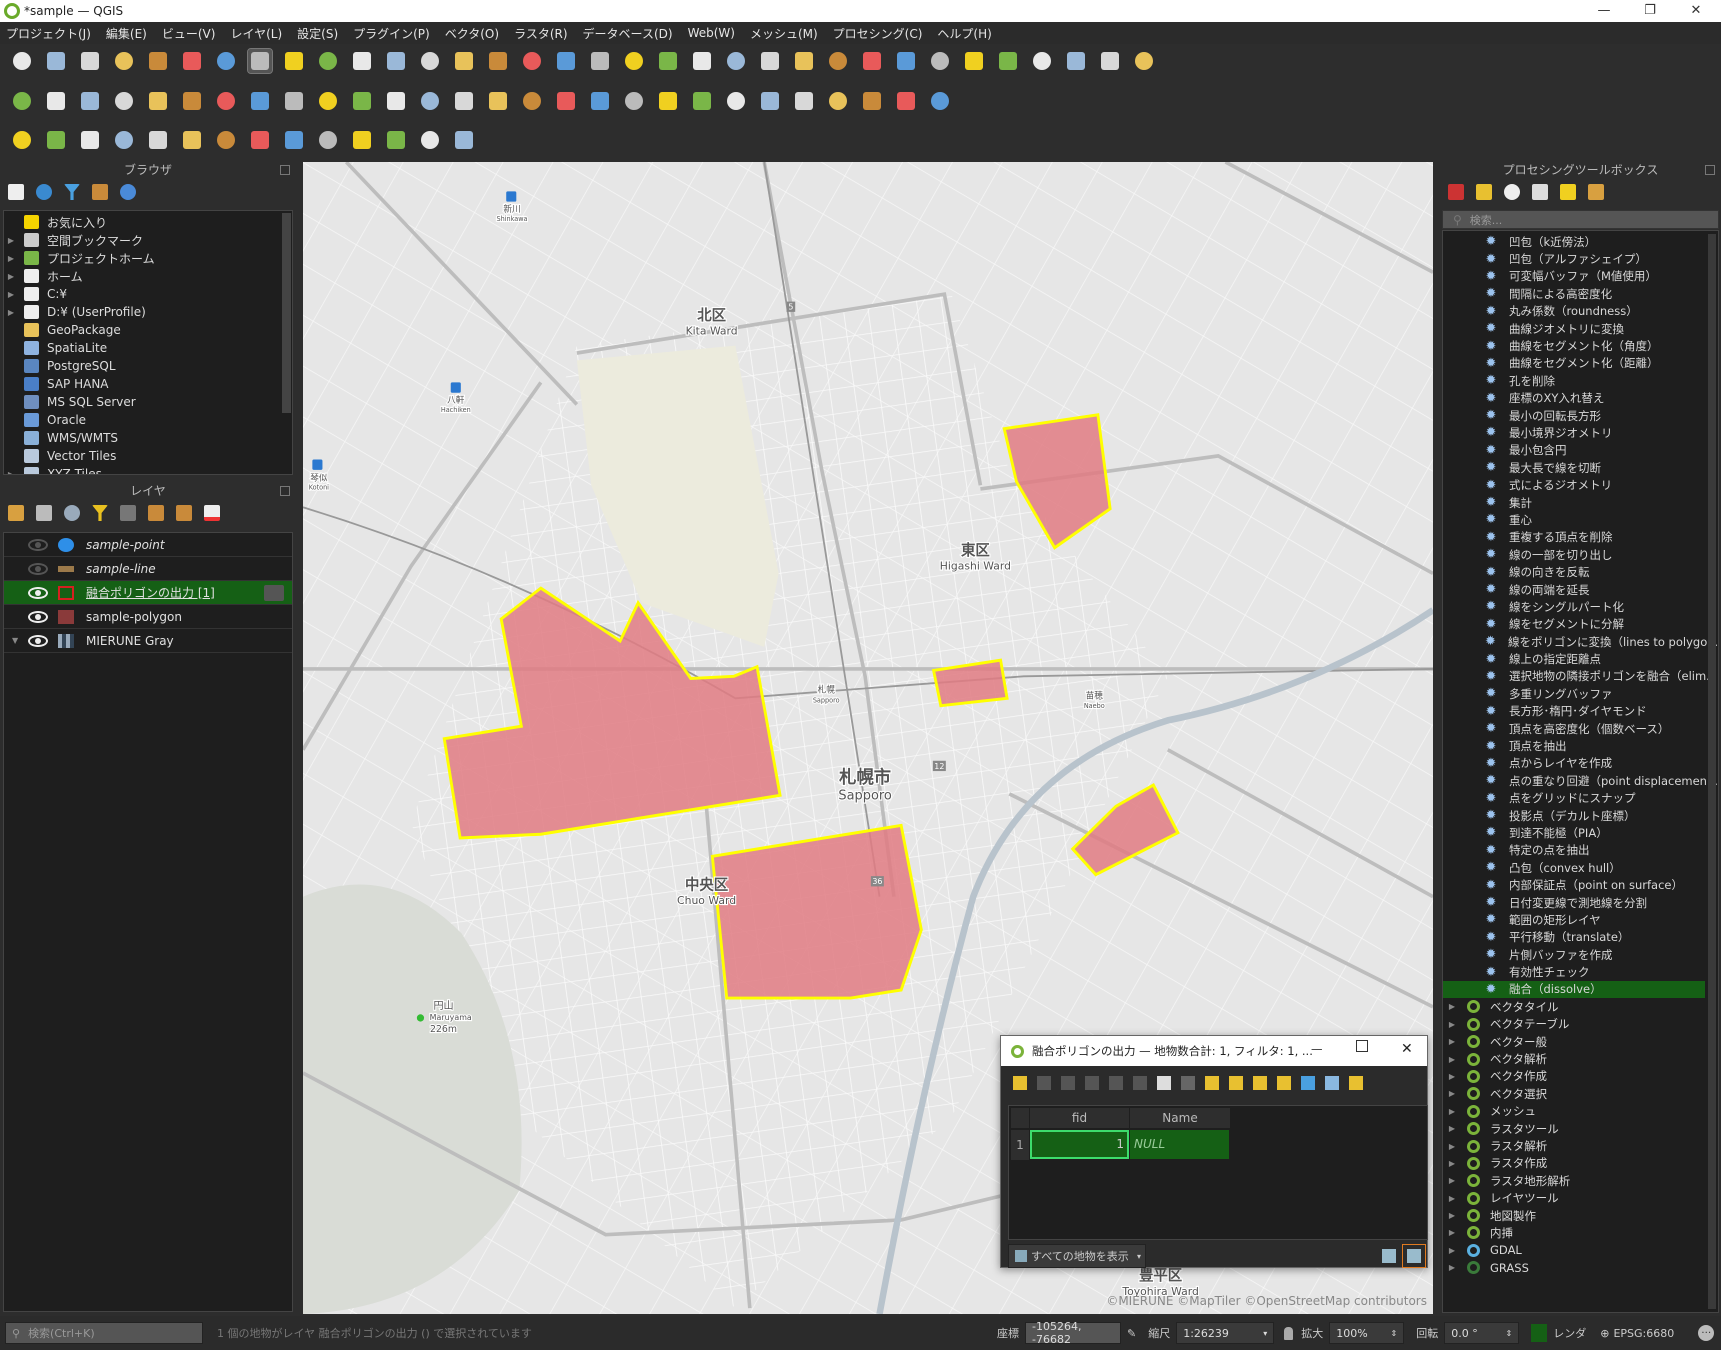 The width and height of the screenshot is (1721, 1350). I want to click on coordinate-toggle-icon: ✎, so click(1131, 1333).